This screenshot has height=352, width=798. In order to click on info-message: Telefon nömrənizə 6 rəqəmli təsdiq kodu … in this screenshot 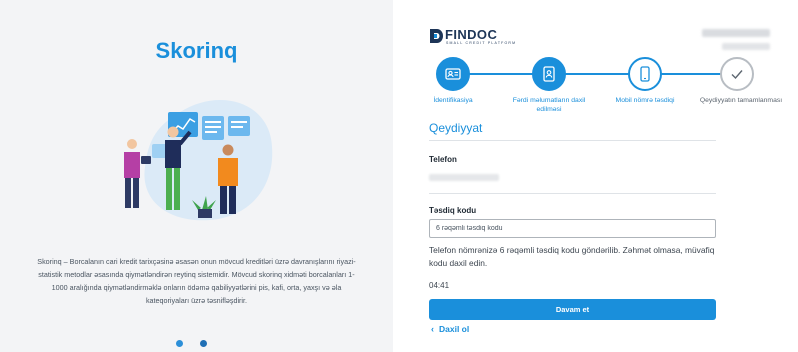, I will do `click(572, 256)`.